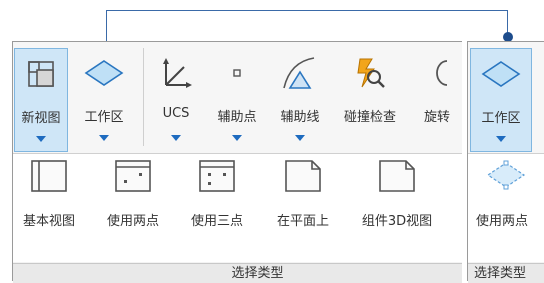 The height and width of the screenshot is (283, 544). I want to click on two-point-diamond-icon, so click(506, 177).